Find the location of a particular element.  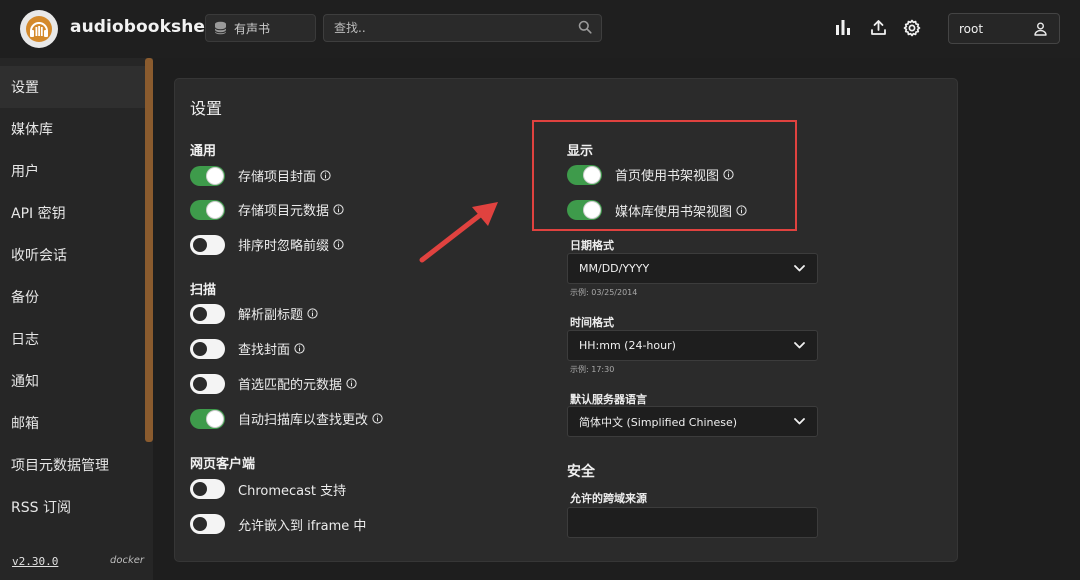

sidebar-item-users: 用户 is located at coordinates (76, 171).